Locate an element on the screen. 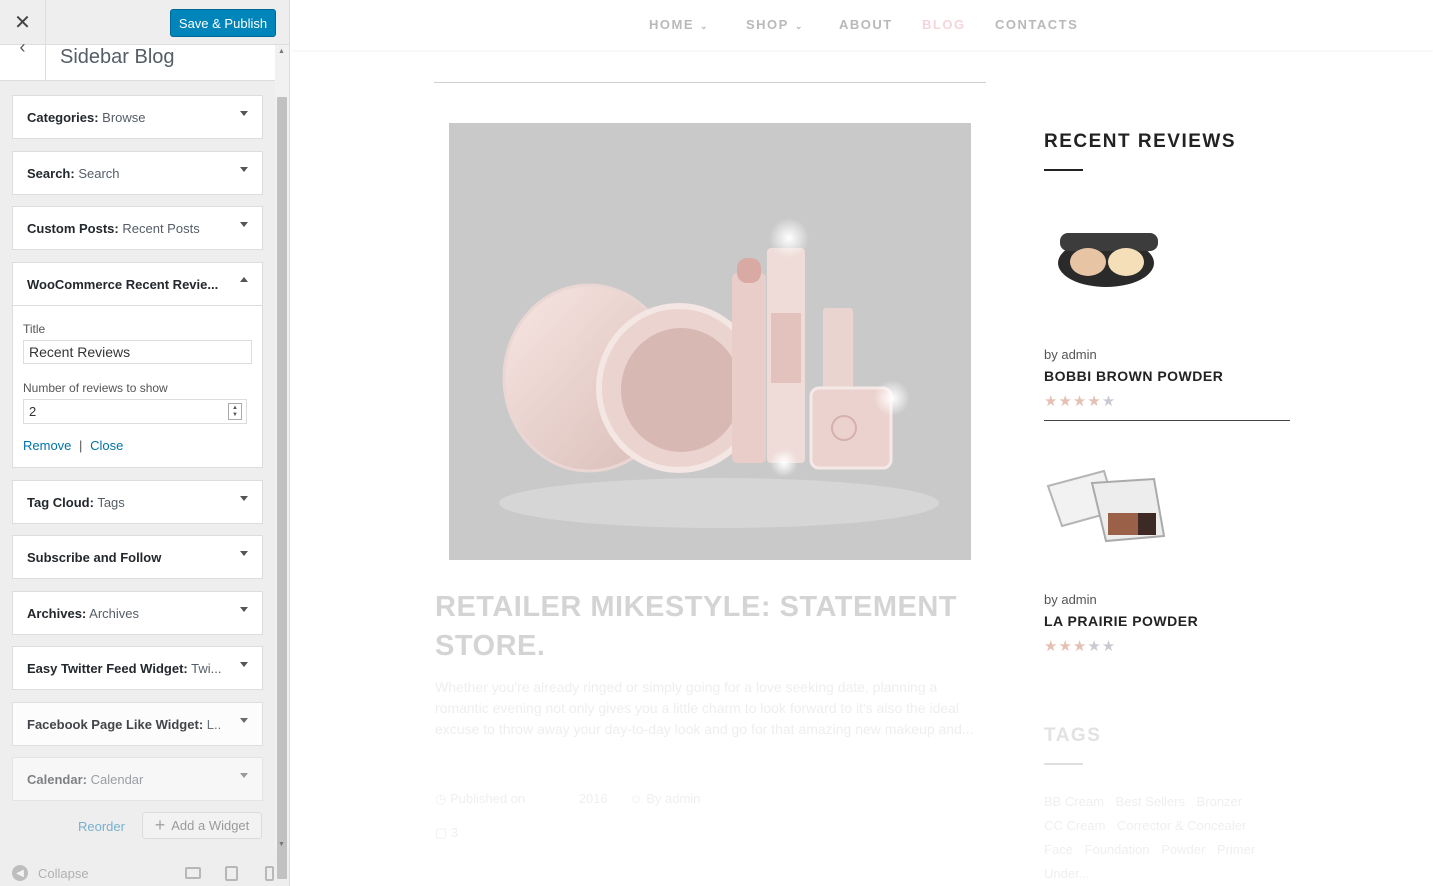 The height and width of the screenshot is (886, 1433). count-label: Number of reviews to show is located at coordinates (95, 388).